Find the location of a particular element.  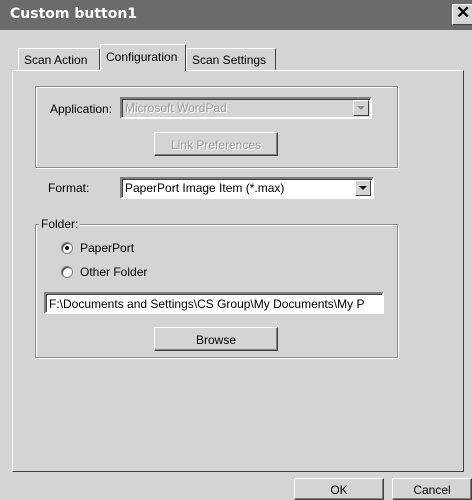

ok-button-label: OK is located at coordinates (339, 490).